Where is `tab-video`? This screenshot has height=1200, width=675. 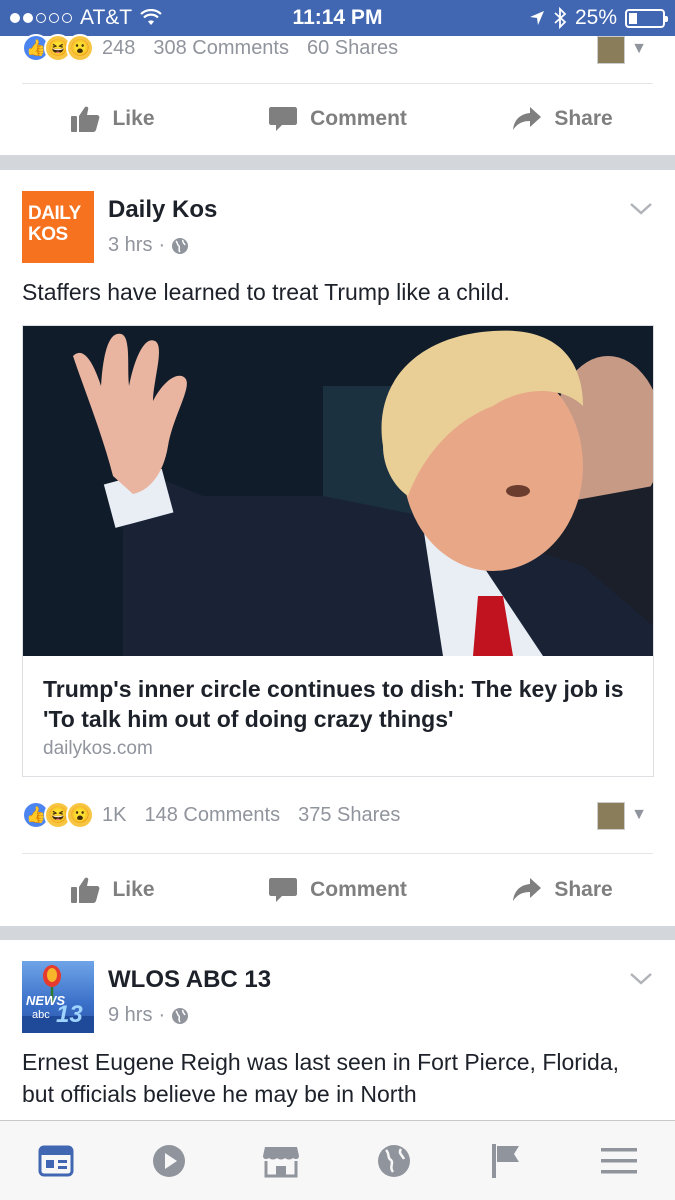 tab-video is located at coordinates (169, 1161).